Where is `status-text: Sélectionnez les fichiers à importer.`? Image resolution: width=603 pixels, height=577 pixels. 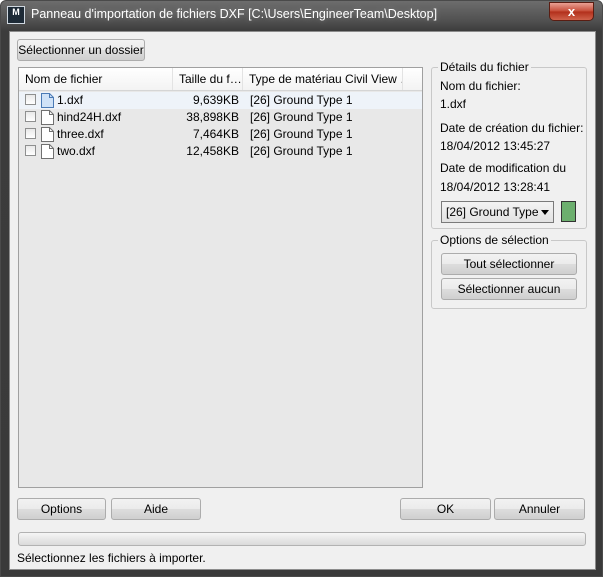 status-text: Sélectionnez les fichiers à importer. is located at coordinates (111, 558).